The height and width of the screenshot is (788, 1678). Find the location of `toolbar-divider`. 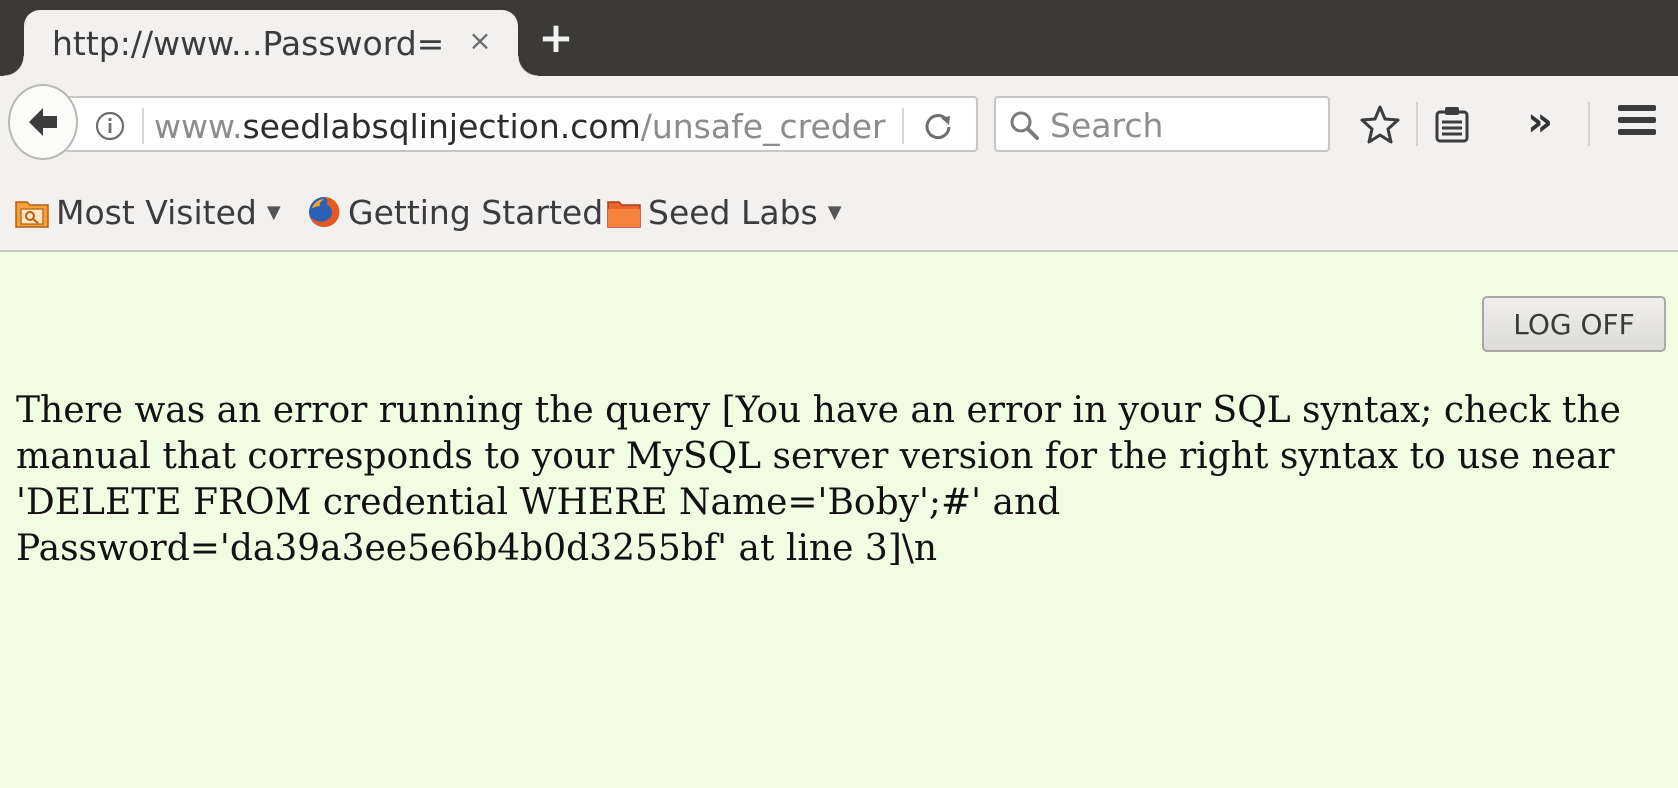

toolbar-divider is located at coordinates (1417, 124).